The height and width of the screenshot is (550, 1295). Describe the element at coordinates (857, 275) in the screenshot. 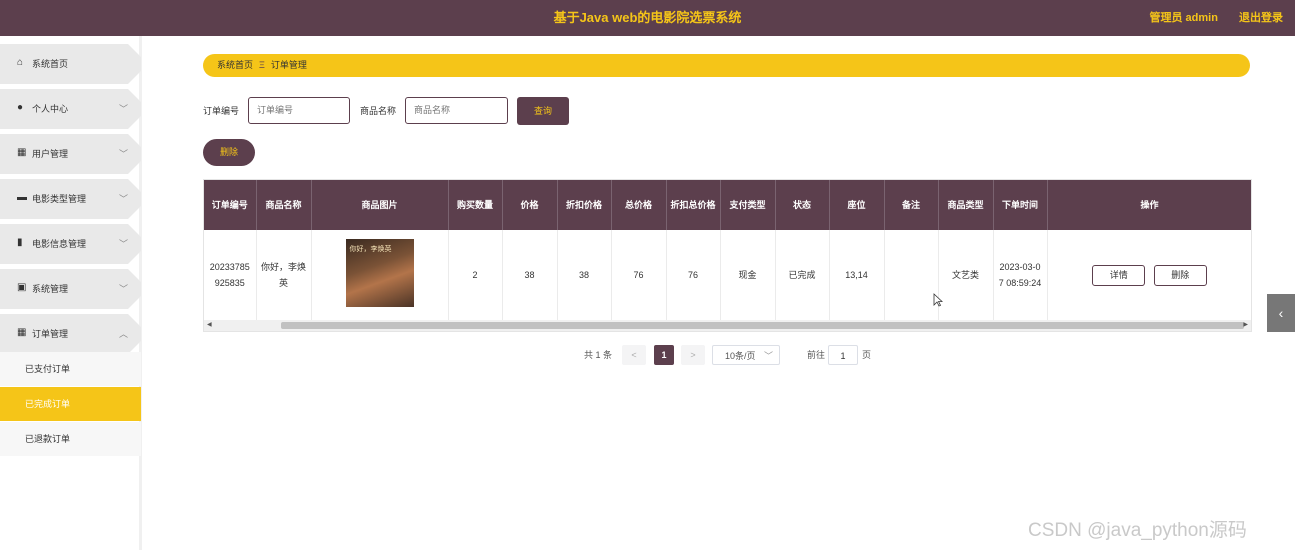

I see `cell-seat: 13,14` at that location.